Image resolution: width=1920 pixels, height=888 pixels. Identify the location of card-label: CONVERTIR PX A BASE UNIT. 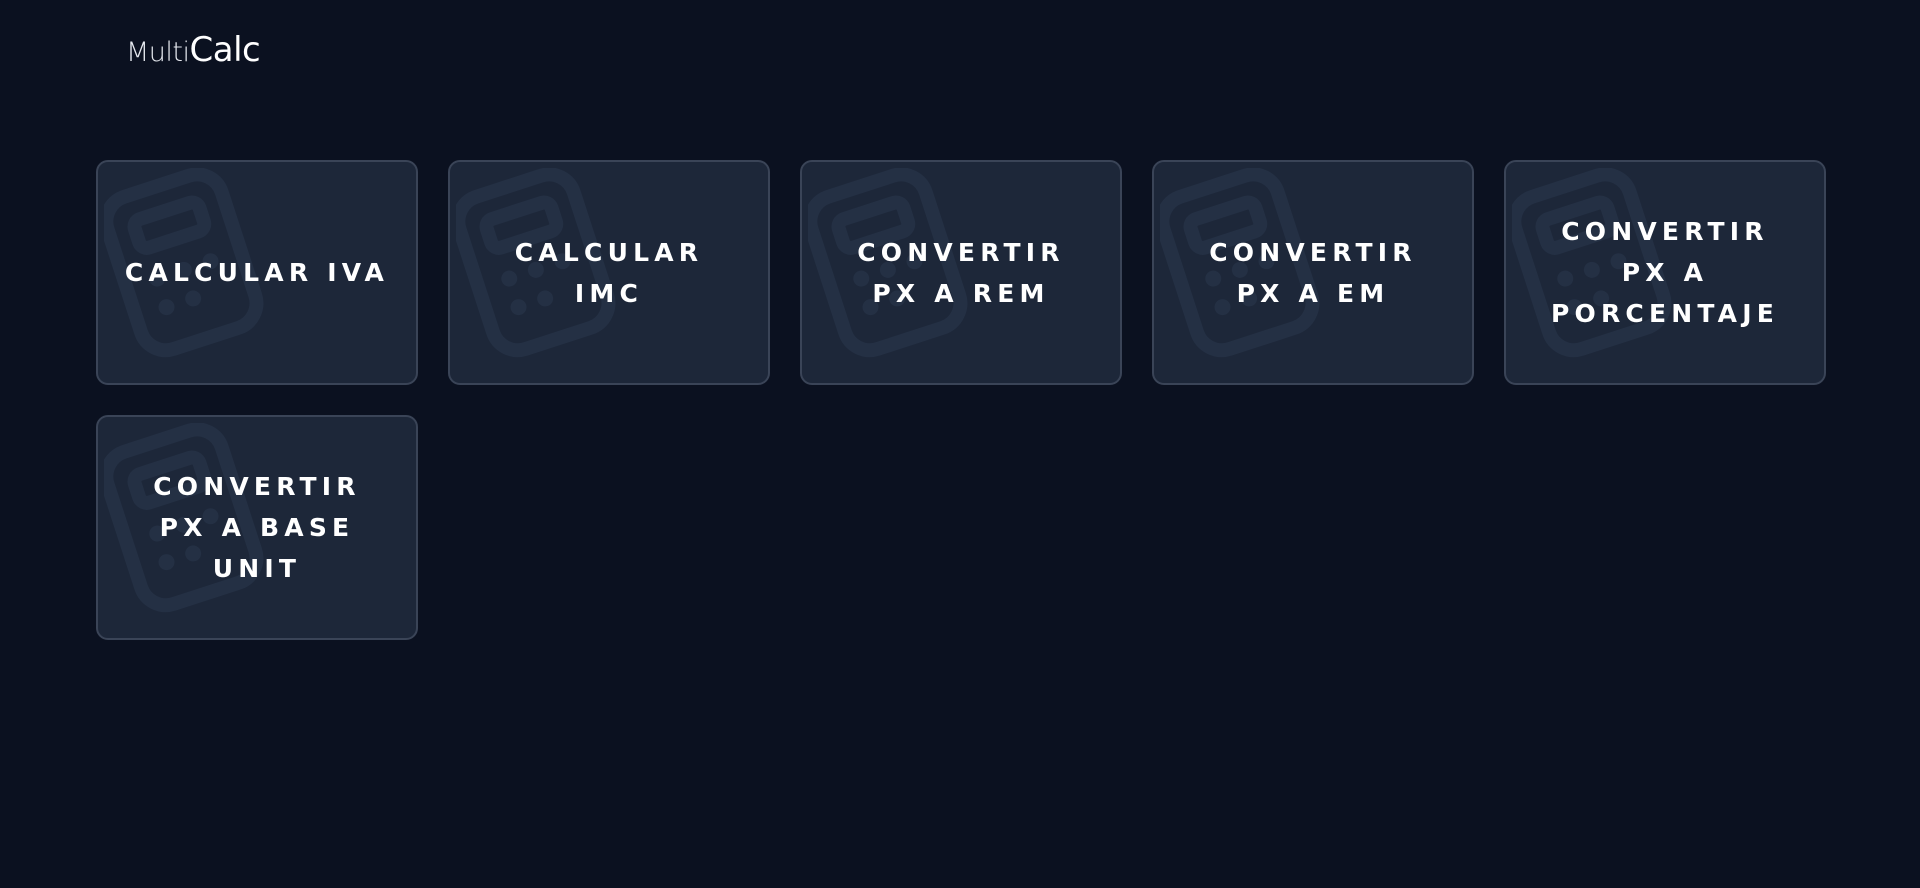
(257, 527).